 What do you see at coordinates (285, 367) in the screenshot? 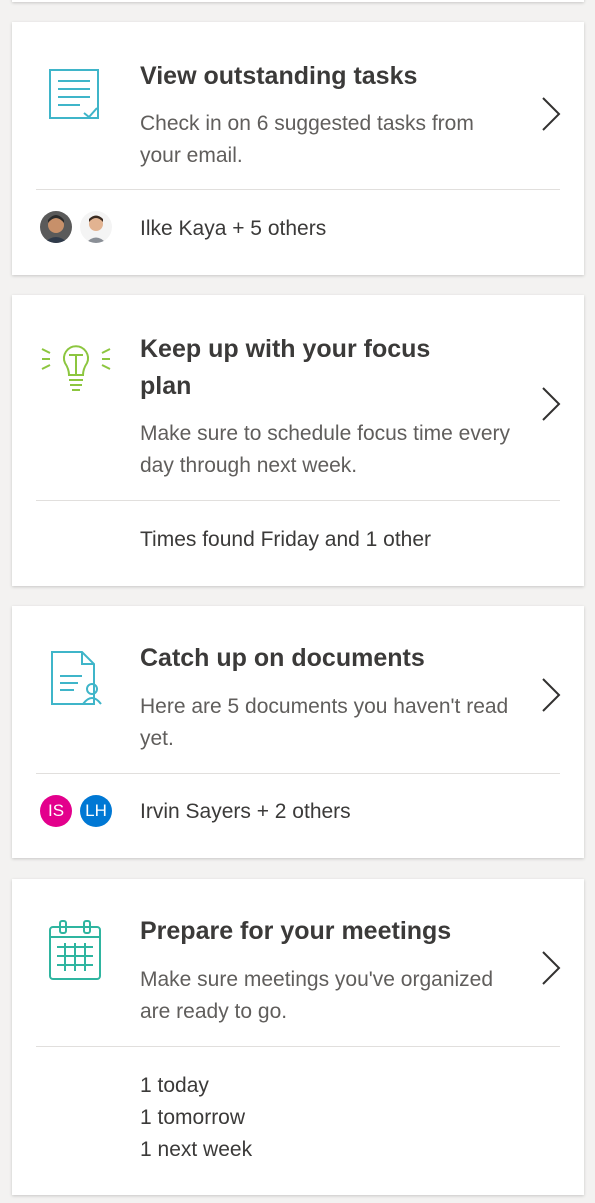
I see `card-title: Keep up with your focus plan` at bounding box center [285, 367].